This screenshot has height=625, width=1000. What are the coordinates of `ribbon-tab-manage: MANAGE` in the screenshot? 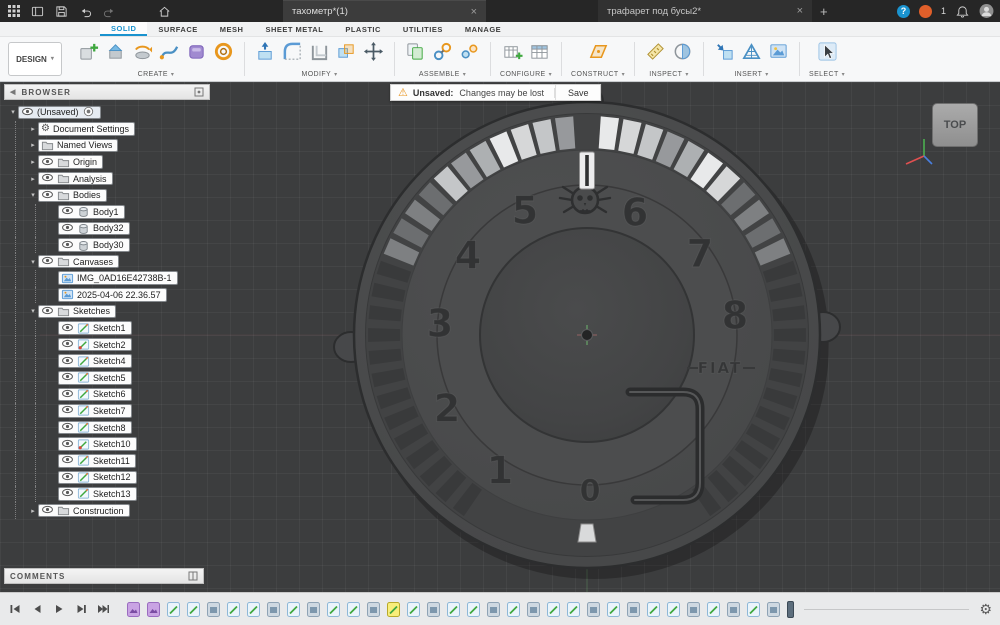 It's located at (483, 29).